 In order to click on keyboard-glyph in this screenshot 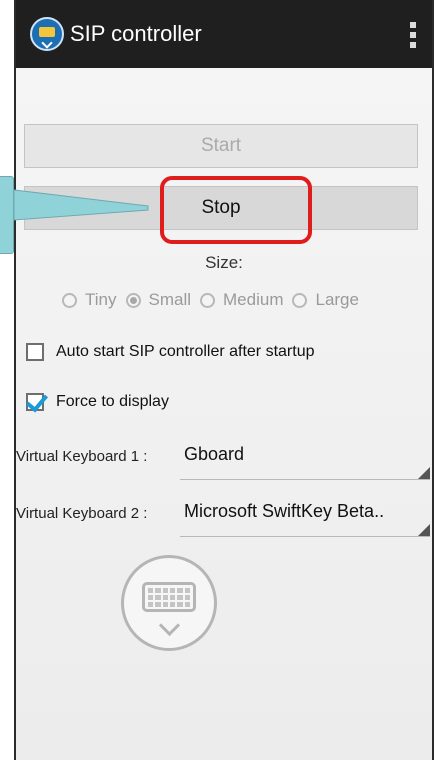, I will do `click(47, 32)`.